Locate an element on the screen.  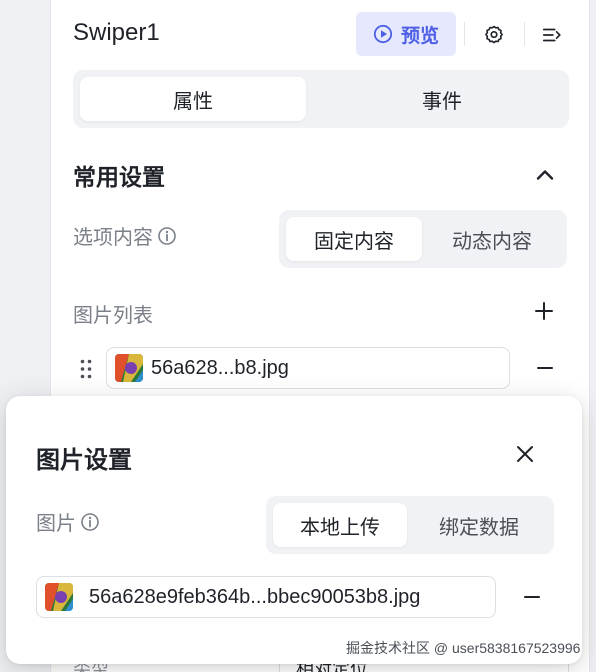
plus-icon is located at coordinates (544, 311).